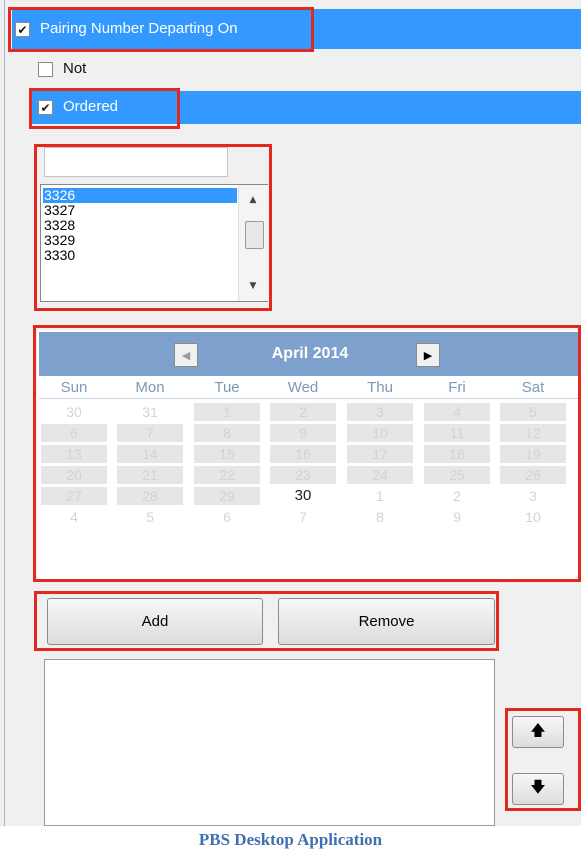 This screenshot has height=851, width=581. What do you see at coordinates (153, 227) in the screenshot?
I see `annotation-box-list` at bounding box center [153, 227].